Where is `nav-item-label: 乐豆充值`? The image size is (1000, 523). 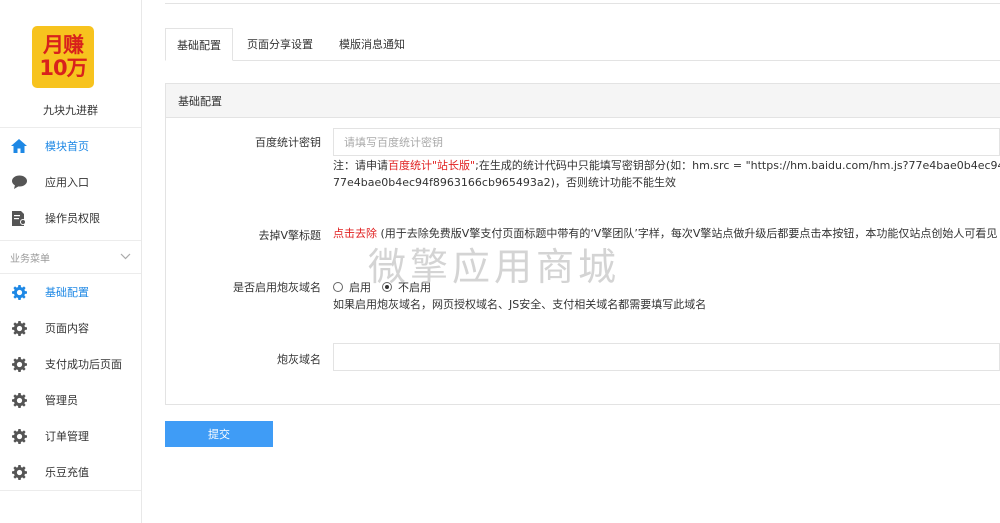
nav-item-label: 乐豆充值 is located at coordinates (67, 472).